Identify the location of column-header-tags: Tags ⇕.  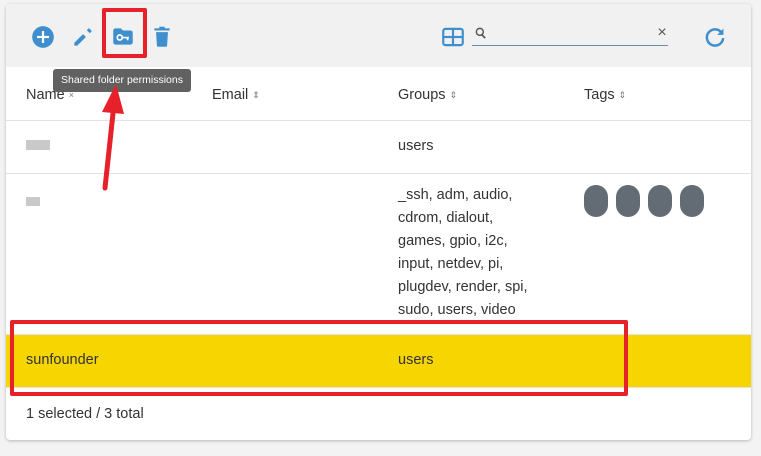
(605, 95).